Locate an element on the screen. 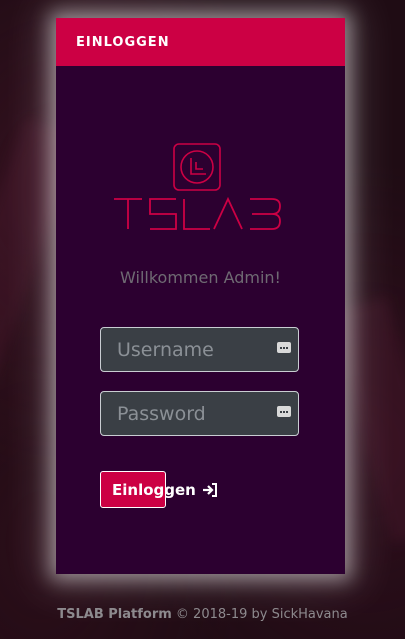 The height and width of the screenshot is (639, 405). username-field is located at coordinates (199, 349).